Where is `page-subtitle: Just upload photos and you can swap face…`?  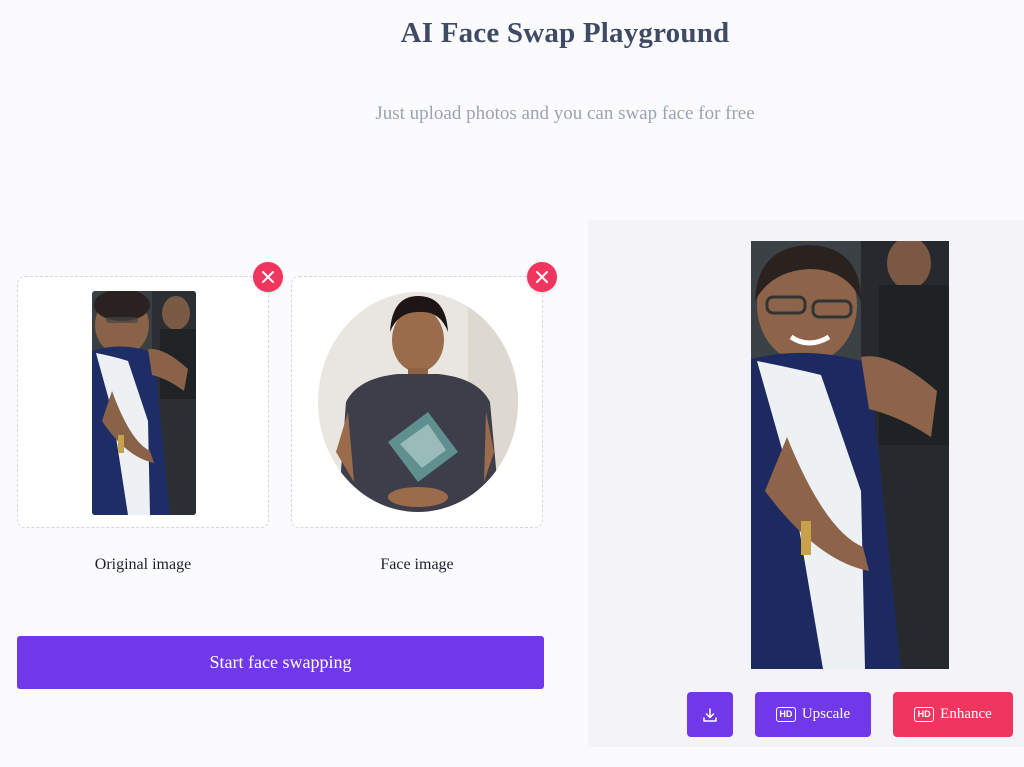 page-subtitle: Just upload photos and you can swap face… is located at coordinates (565, 113).